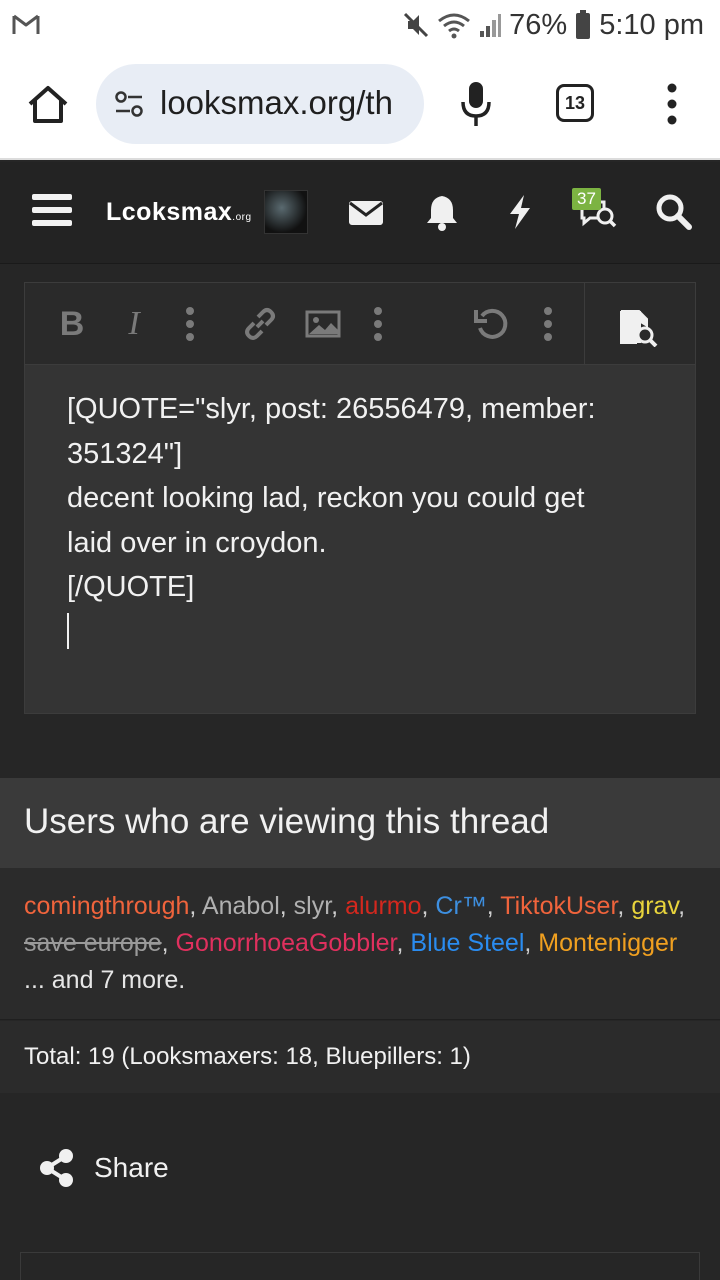 Image resolution: width=720 pixels, height=1280 pixels. I want to click on battery-icon, so click(583, 24).